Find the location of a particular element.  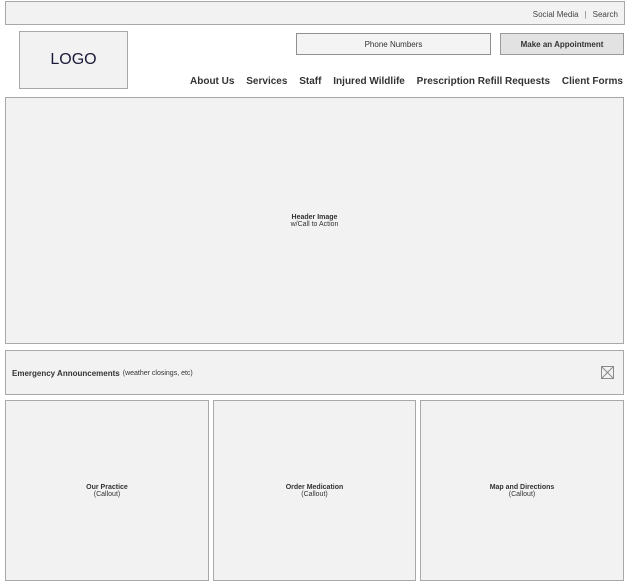

callout-title: Order Medication is located at coordinates (314, 487).